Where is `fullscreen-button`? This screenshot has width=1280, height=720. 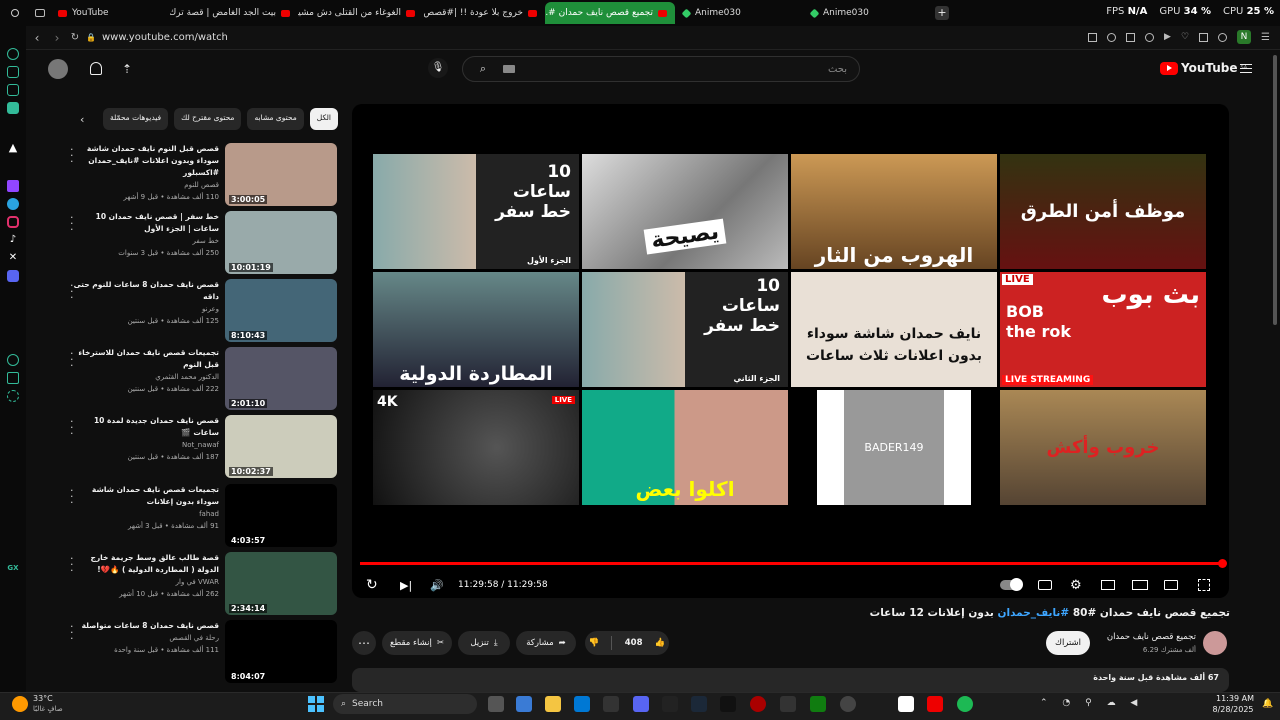
fullscreen-button is located at coordinates (1204, 585).